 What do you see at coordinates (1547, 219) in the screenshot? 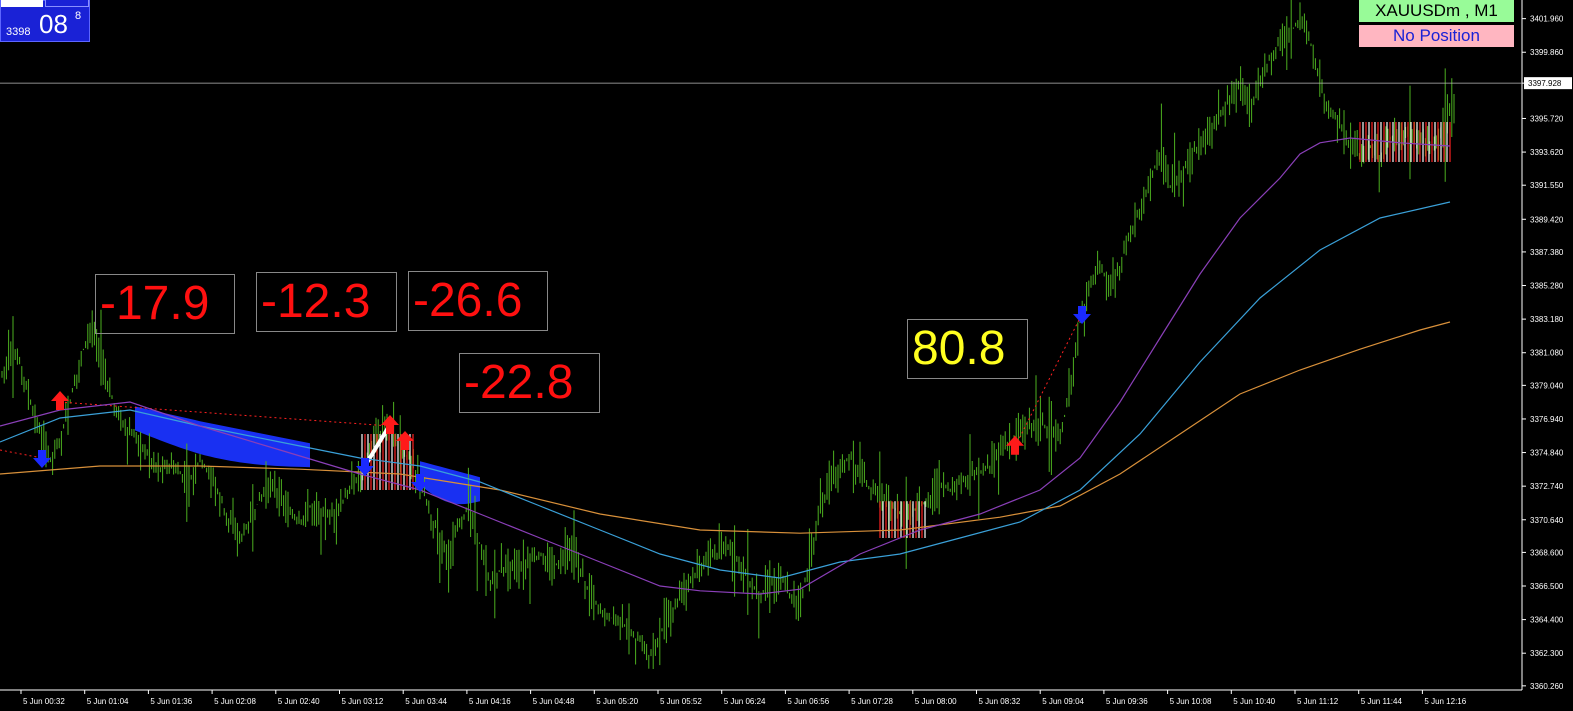
I see `y-tick-label: 3389.420` at bounding box center [1547, 219].